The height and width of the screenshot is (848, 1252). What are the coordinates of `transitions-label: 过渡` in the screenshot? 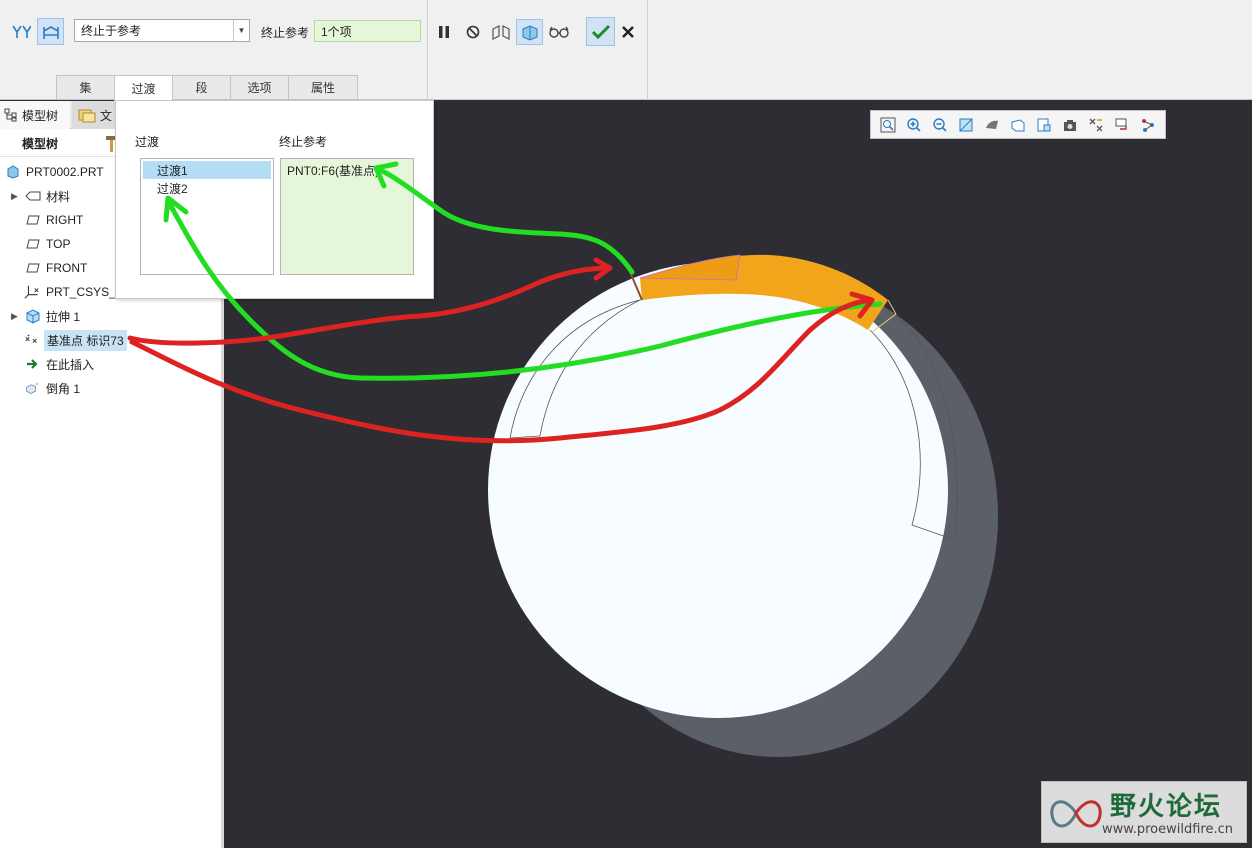 It's located at (147, 142).